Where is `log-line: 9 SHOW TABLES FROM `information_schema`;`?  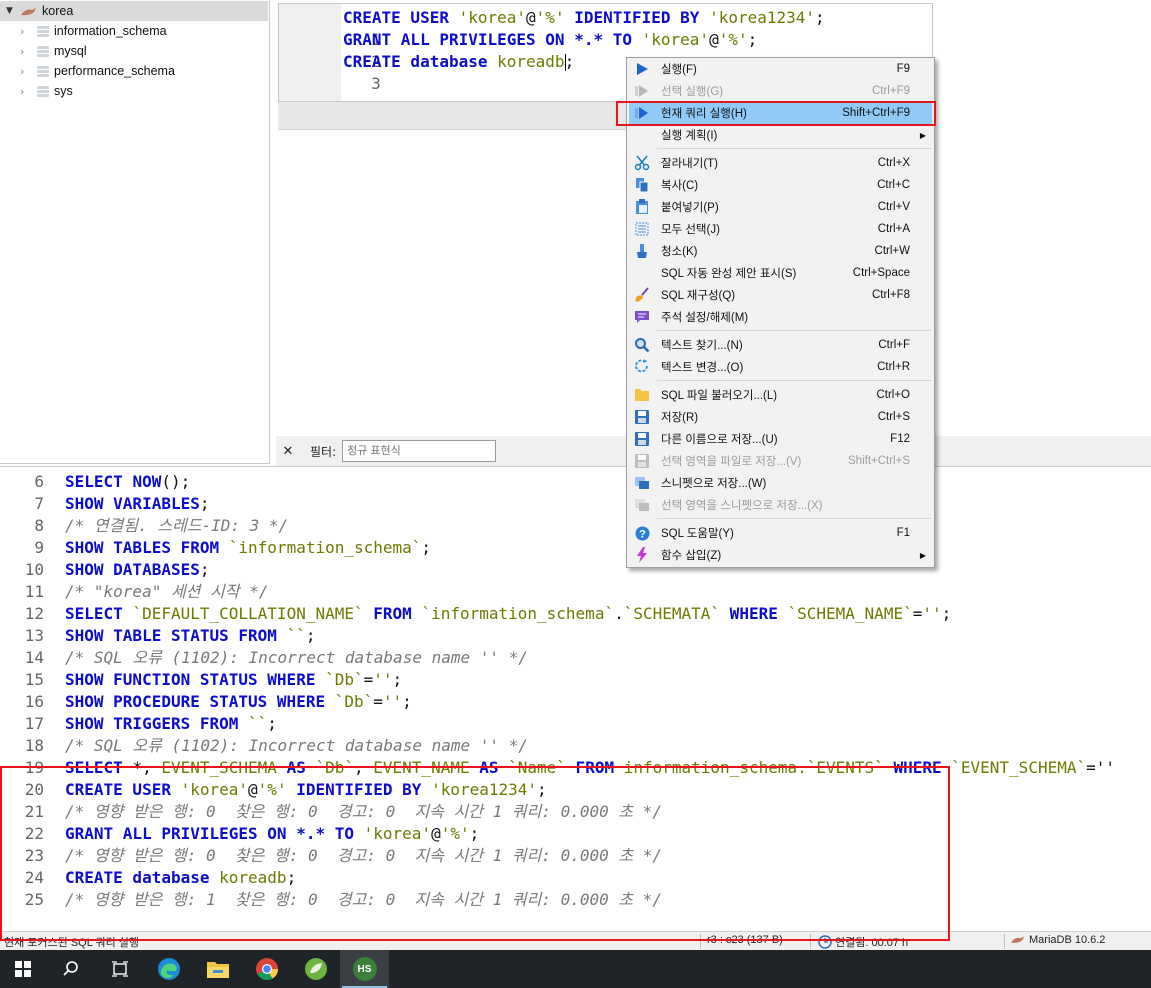
log-line: 9 SHOW TABLES FROM `information_schema`; is located at coordinates (233, 547).